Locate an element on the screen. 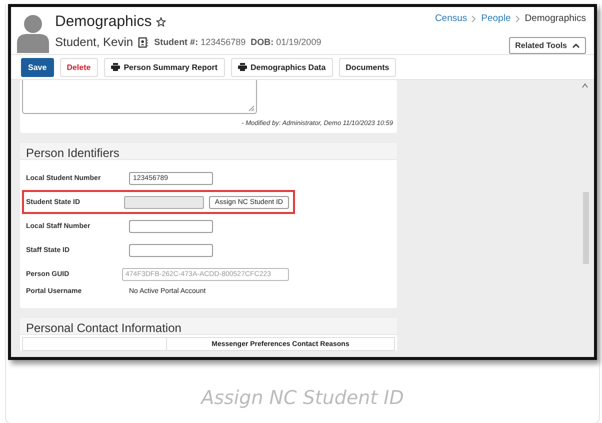  scroll-up-icon is located at coordinates (585, 85).